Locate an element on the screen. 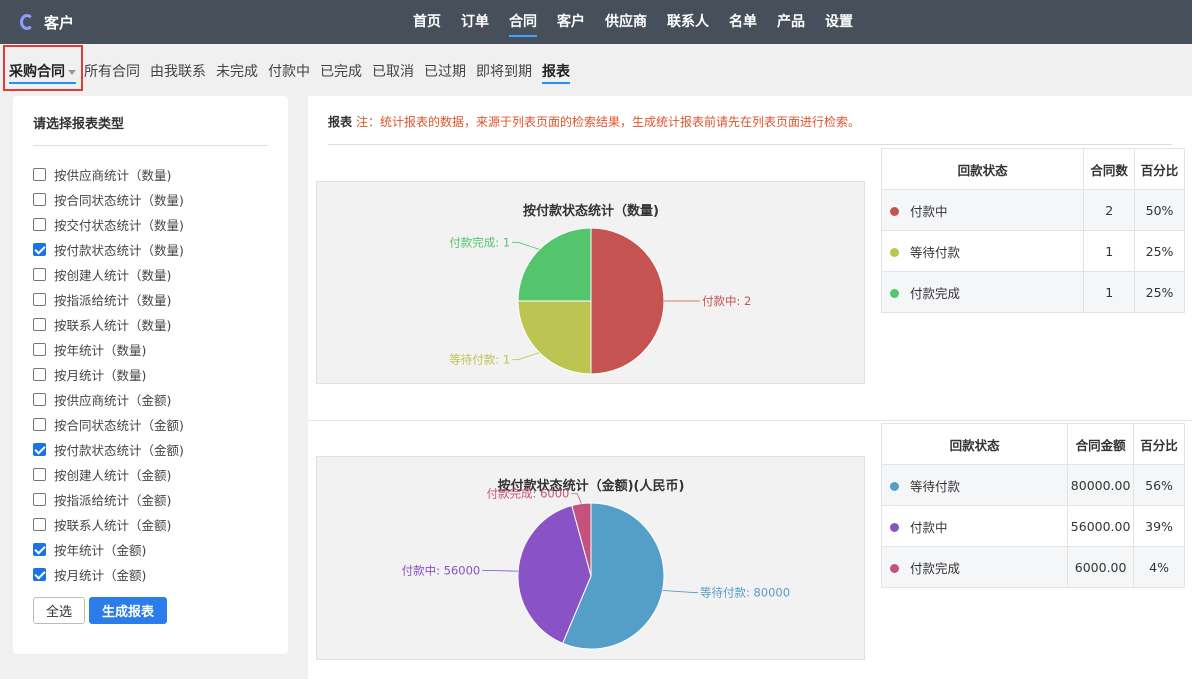 Image resolution: width=1192 pixels, height=679 pixels. status-name-cell: 等待付款 is located at coordinates (974, 485).